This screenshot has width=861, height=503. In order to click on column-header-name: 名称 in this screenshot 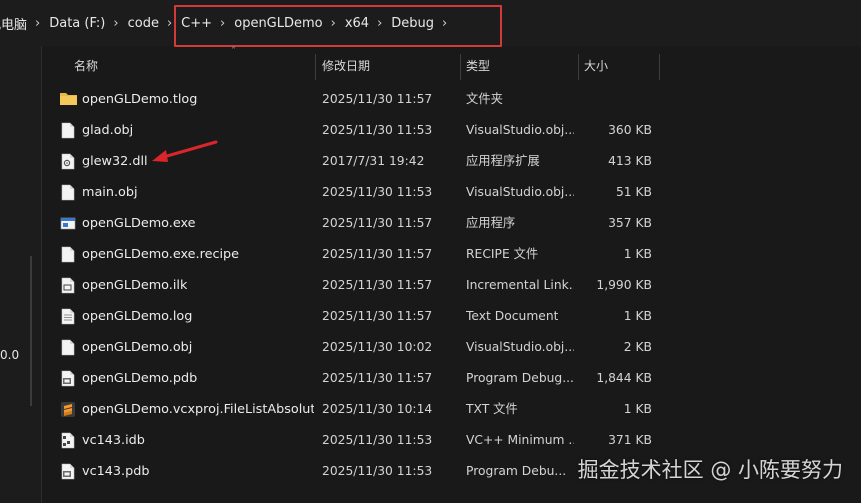, I will do `click(83, 66)`.